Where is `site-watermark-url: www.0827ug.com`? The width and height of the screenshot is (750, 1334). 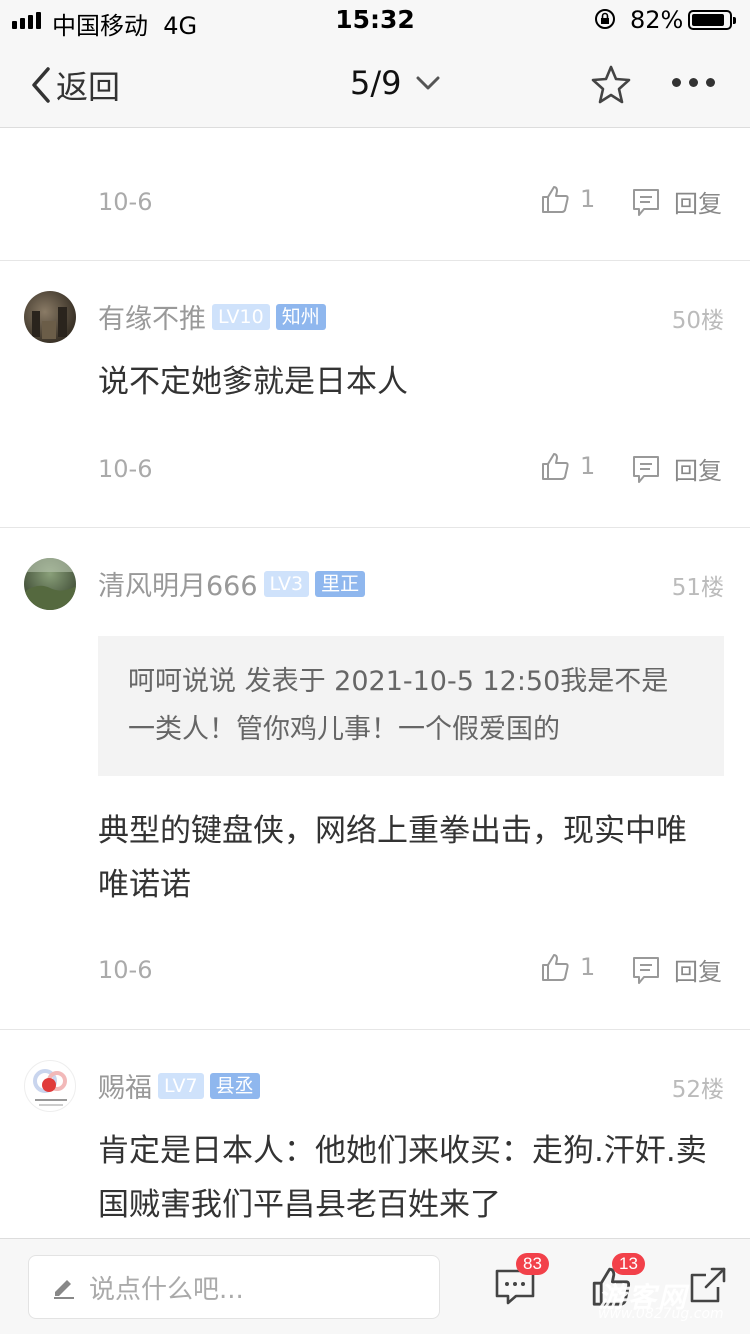 site-watermark-url: www.0827ug.com is located at coordinates (661, 1314).